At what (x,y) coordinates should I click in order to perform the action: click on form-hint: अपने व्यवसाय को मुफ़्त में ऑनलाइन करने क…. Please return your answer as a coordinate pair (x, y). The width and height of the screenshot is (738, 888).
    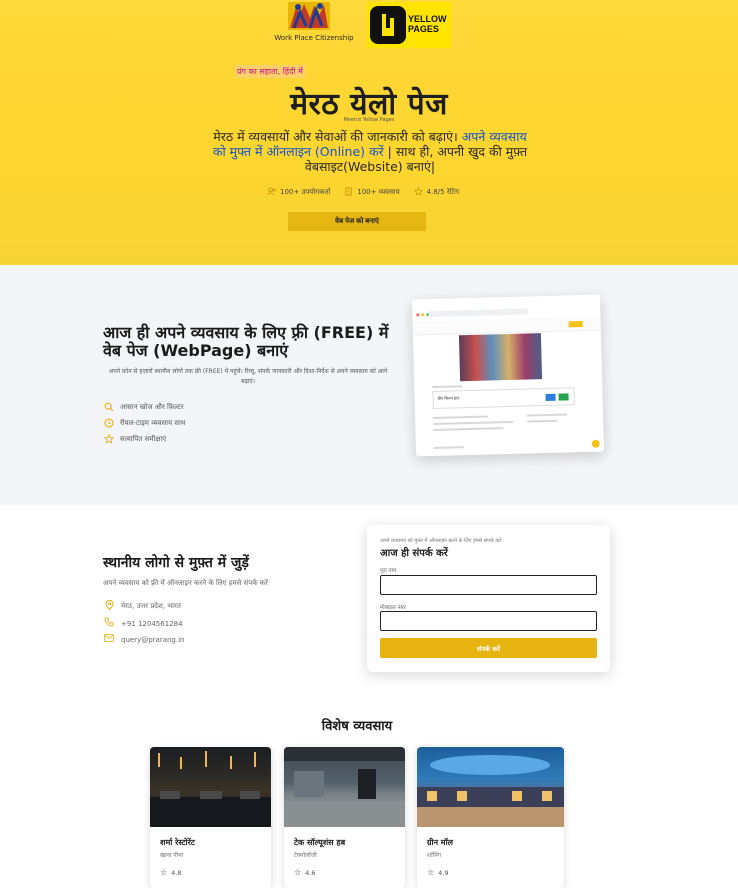
    Looking at the image, I should click on (441, 541).